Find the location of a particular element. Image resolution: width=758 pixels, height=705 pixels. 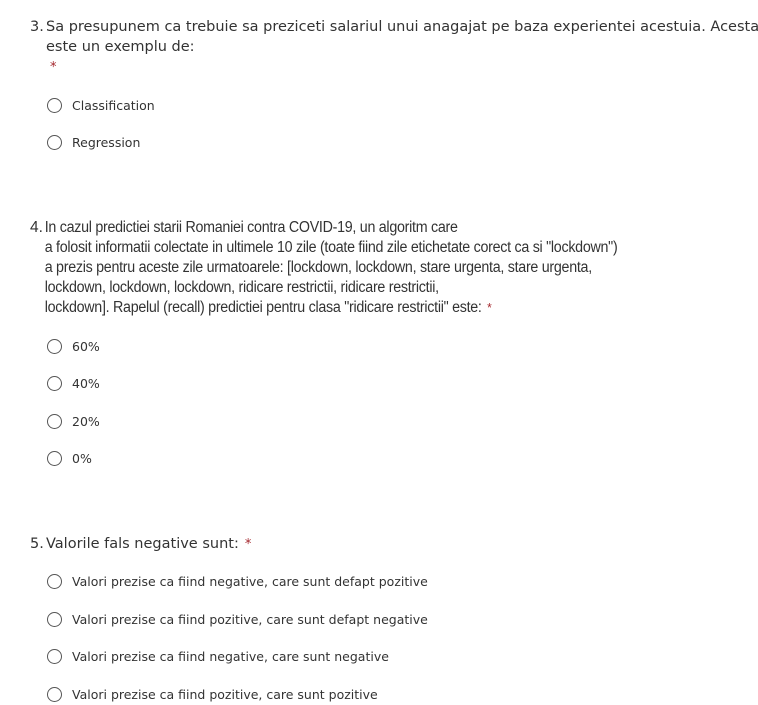

question-text: Valorile fals negative sunt: is located at coordinates (142, 544).